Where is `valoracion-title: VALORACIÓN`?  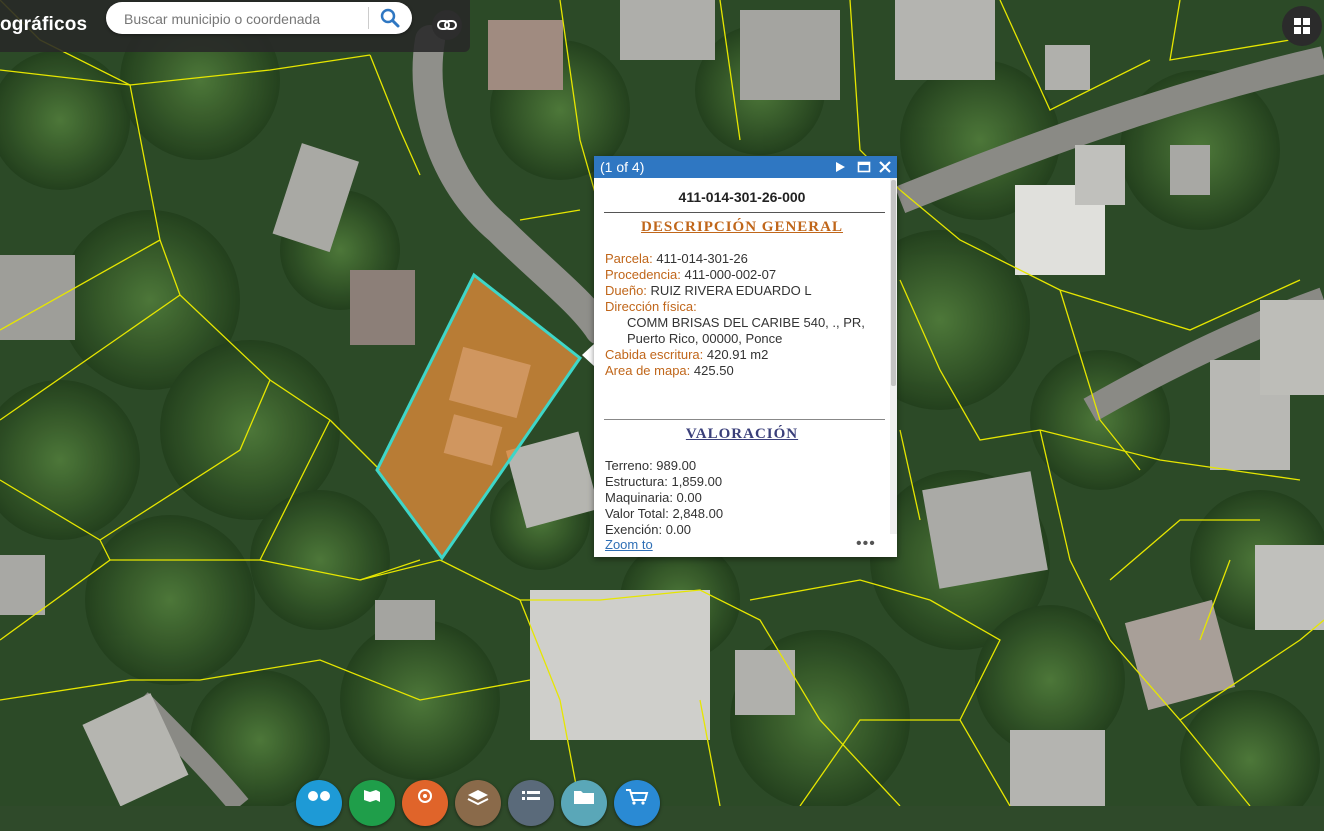
valoracion-title: VALORACIÓN is located at coordinates (742, 434).